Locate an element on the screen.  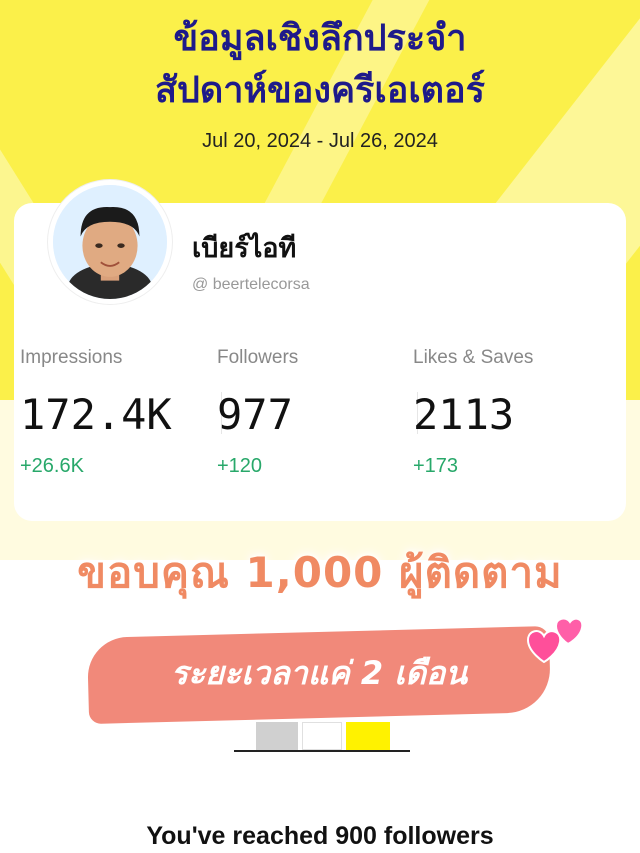
stat-label: Followers is located at coordinates (258, 357).